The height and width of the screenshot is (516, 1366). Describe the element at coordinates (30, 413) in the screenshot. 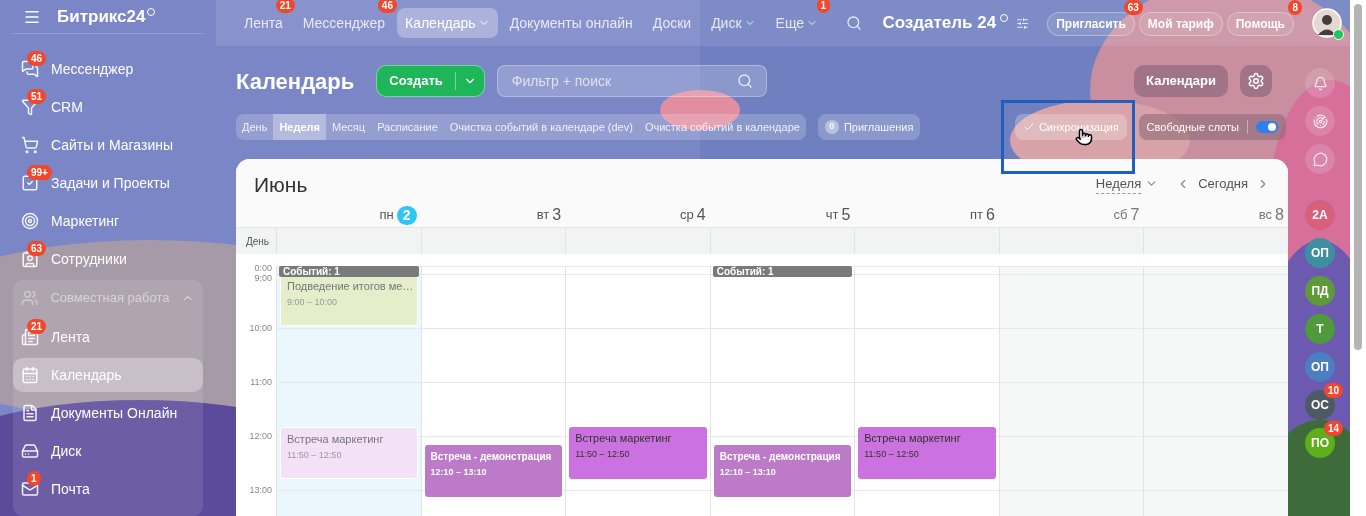

I see `document-icon` at that location.